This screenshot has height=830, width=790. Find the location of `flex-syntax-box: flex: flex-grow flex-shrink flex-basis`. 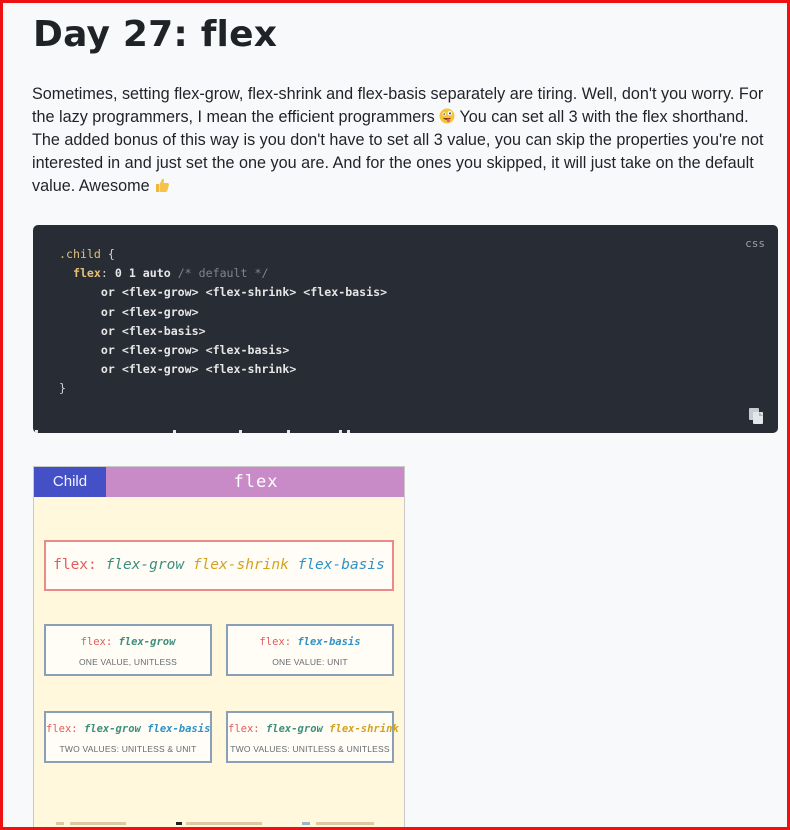

flex-syntax-box: flex: flex-grow flex-shrink flex-basis is located at coordinates (219, 565).